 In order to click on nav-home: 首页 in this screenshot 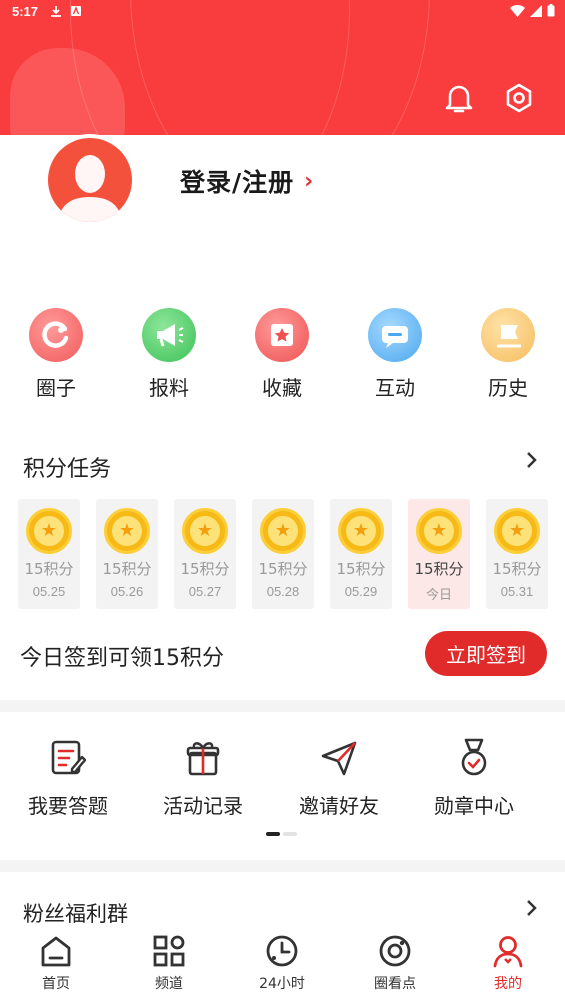, I will do `click(56, 963)`.